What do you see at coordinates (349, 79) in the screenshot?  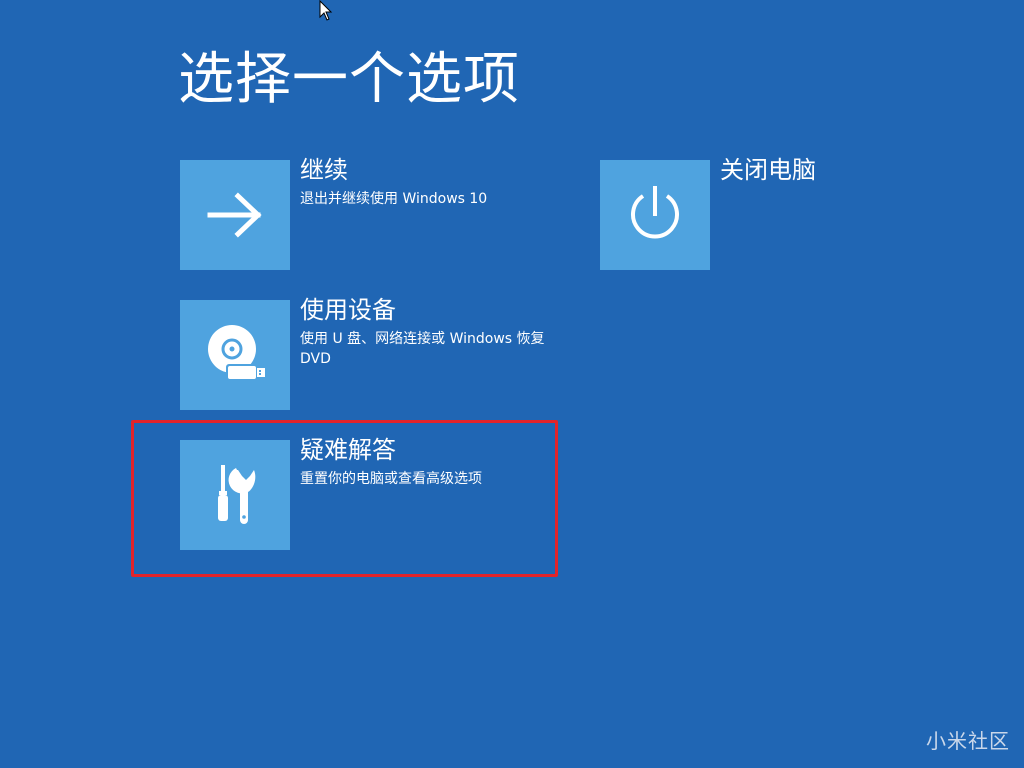 I see `page-title: 选择一个选项` at bounding box center [349, 79].